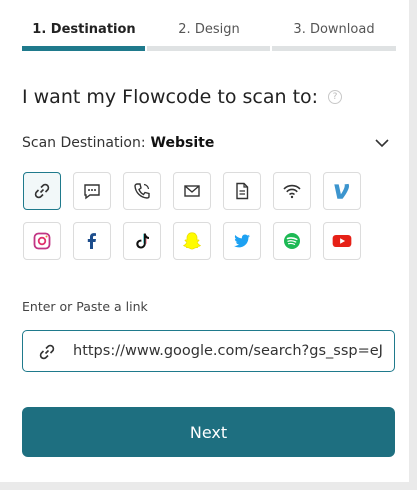 Image resolution: width=417 pixels, height=490 pixels. I want to click on step-destination: 1. Destination, so click(84, 29).